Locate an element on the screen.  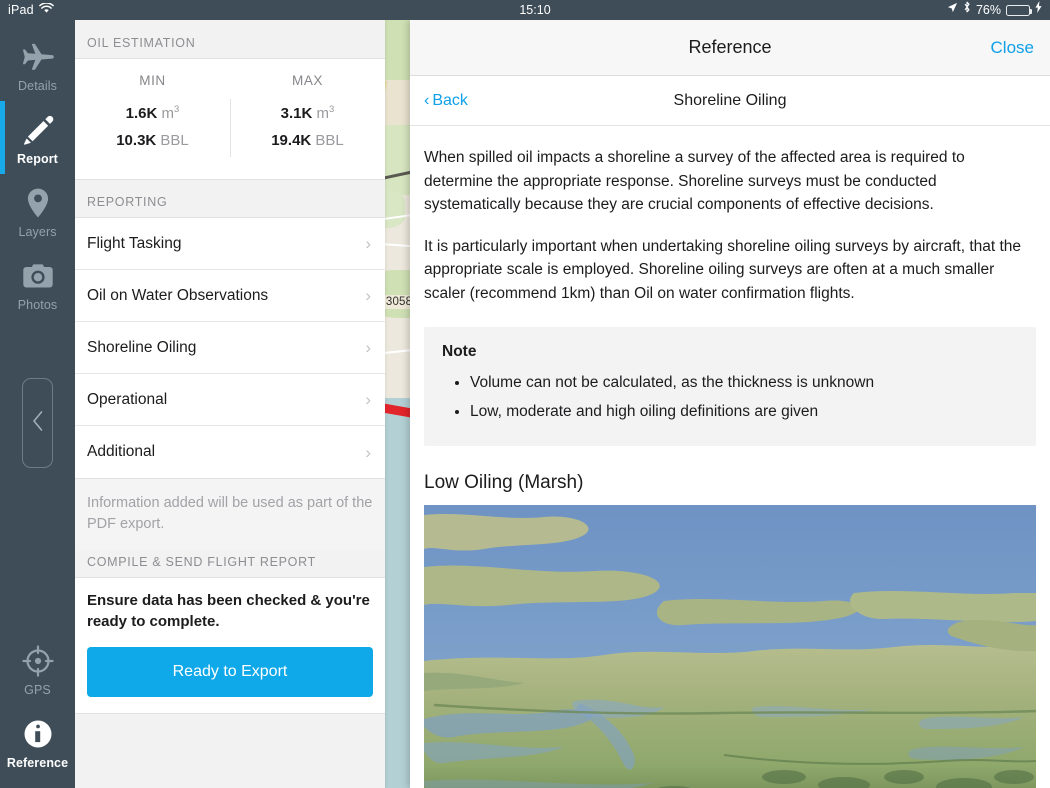
camera-icon is located at coordinates (38, 276).